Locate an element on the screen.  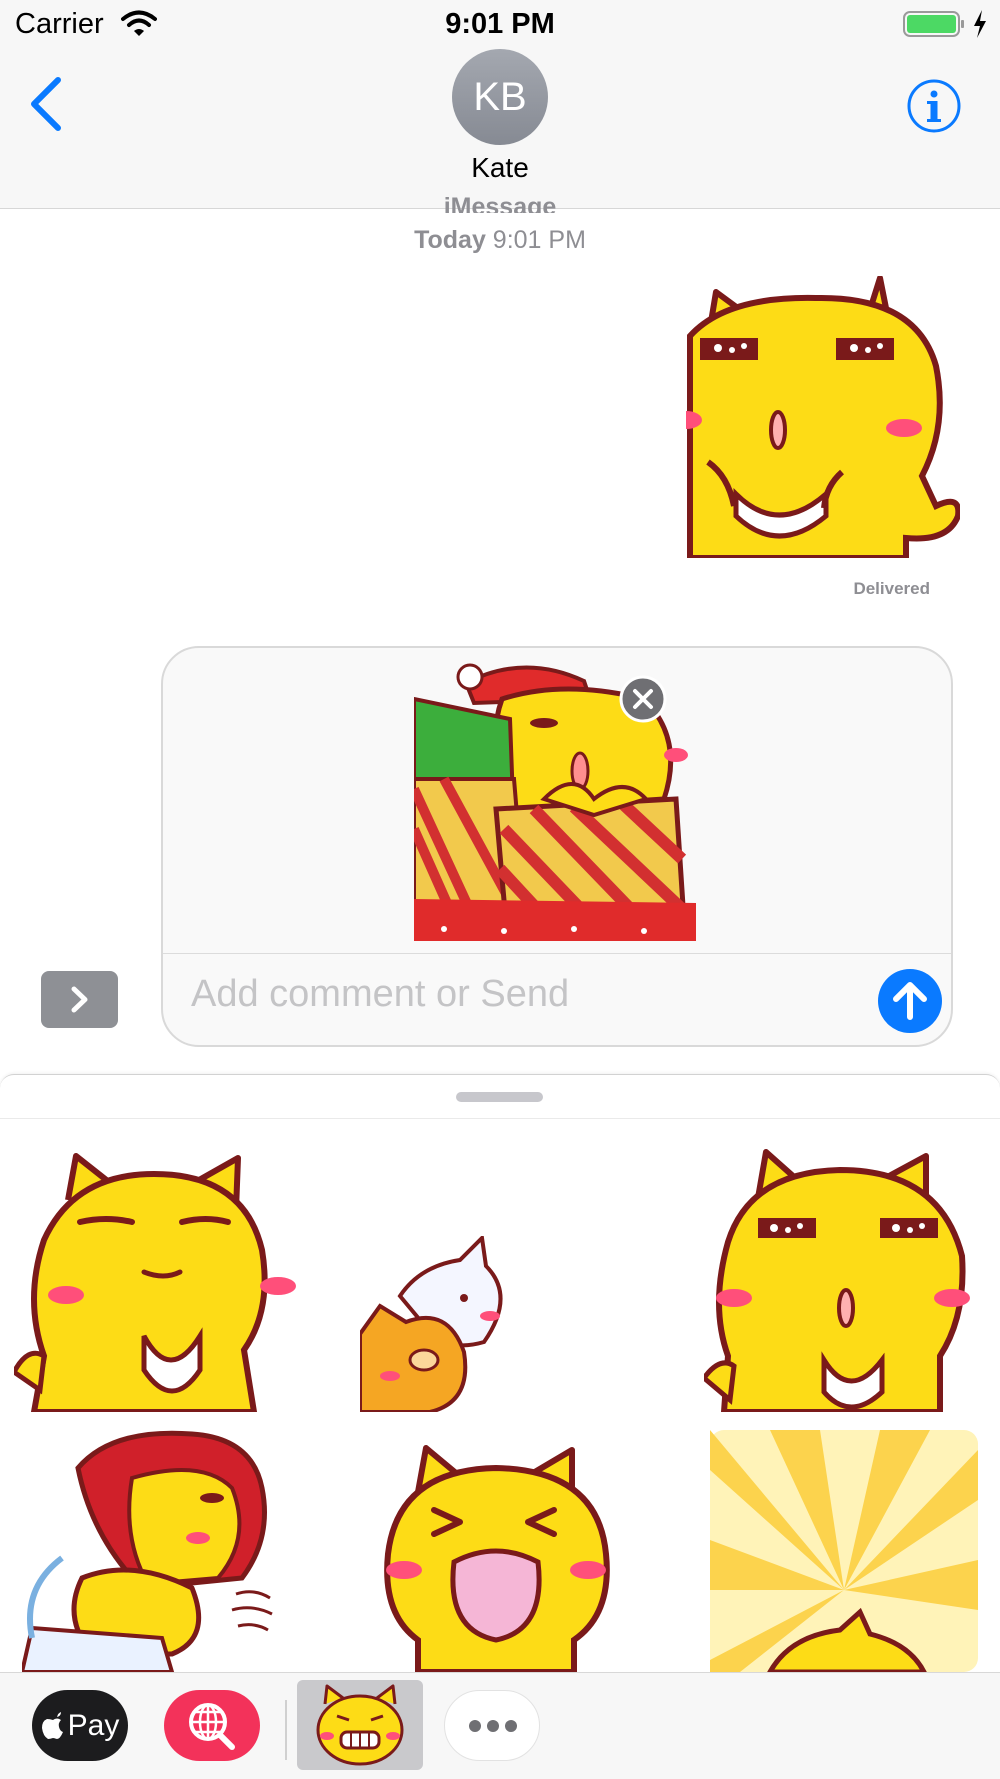
globe-search-icon is located at coordinates (212, 1726).